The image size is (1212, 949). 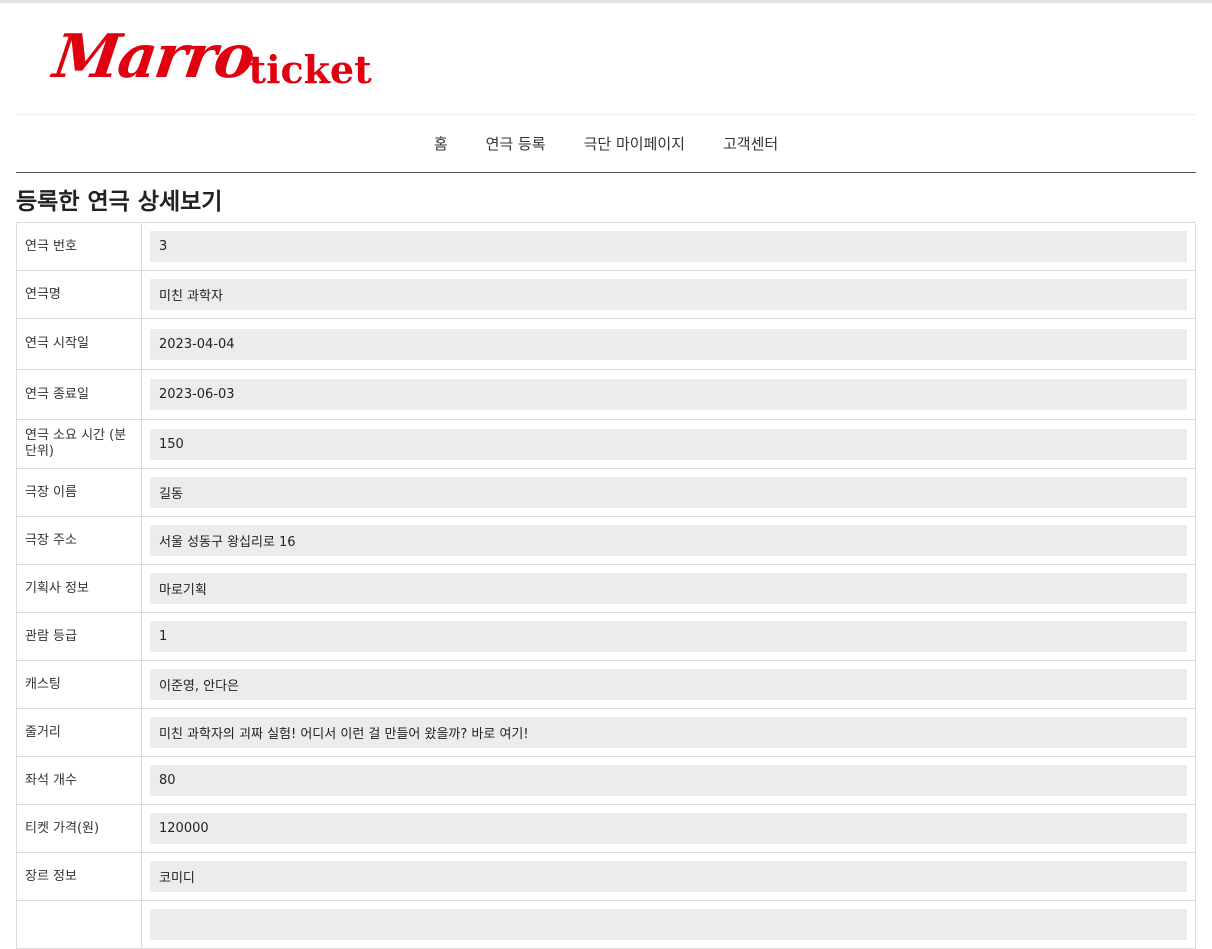 What do you see at coordinates (668, 540) in the screenshot?
I see `theater-address-value: 서울 성동구 왕십리로 16` at bounding box center [668, 540].